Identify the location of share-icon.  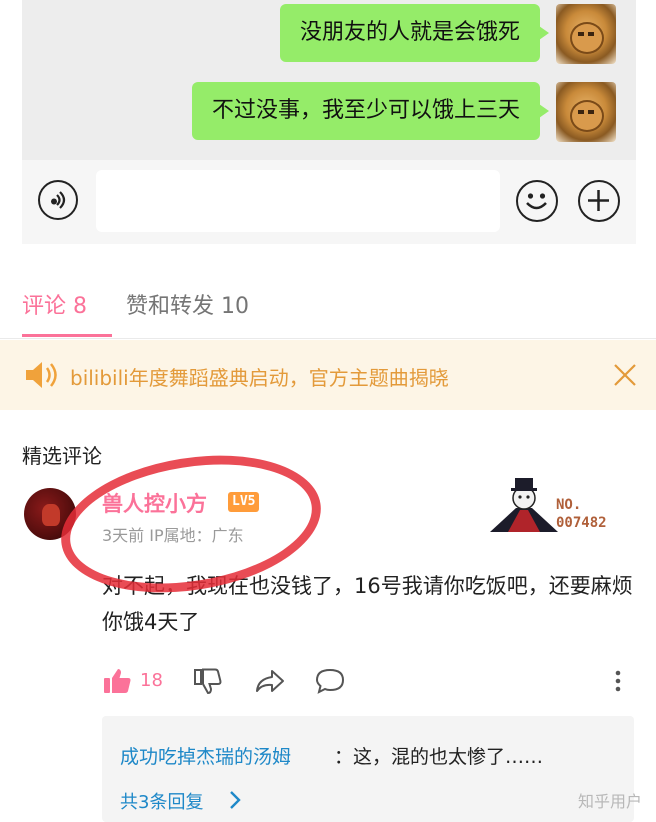
(270, 683).